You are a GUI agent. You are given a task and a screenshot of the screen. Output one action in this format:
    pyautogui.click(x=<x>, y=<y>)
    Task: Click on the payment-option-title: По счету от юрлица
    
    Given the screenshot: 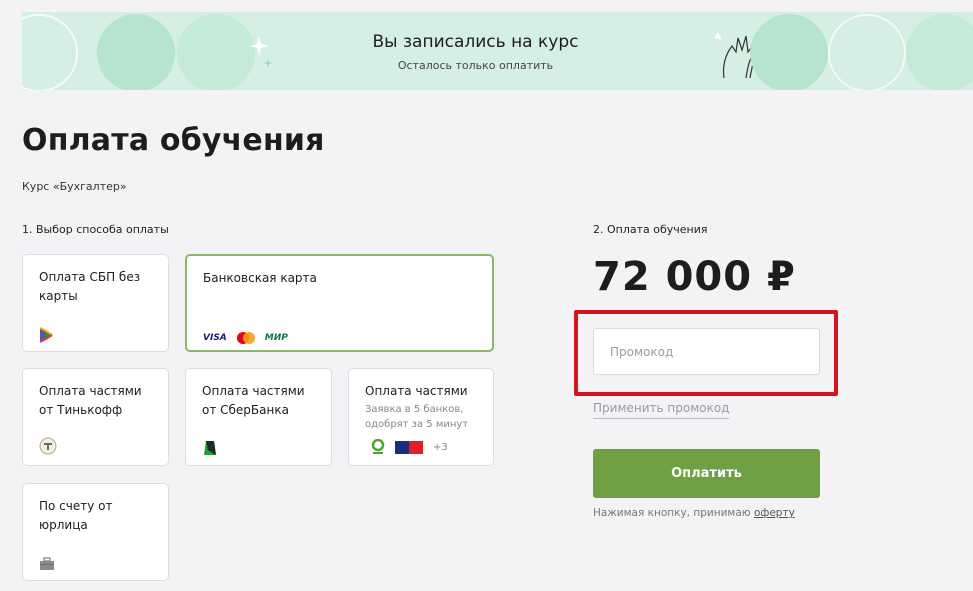 What is the action you would take?
    pyautogui.click(x=76, y=515)
    